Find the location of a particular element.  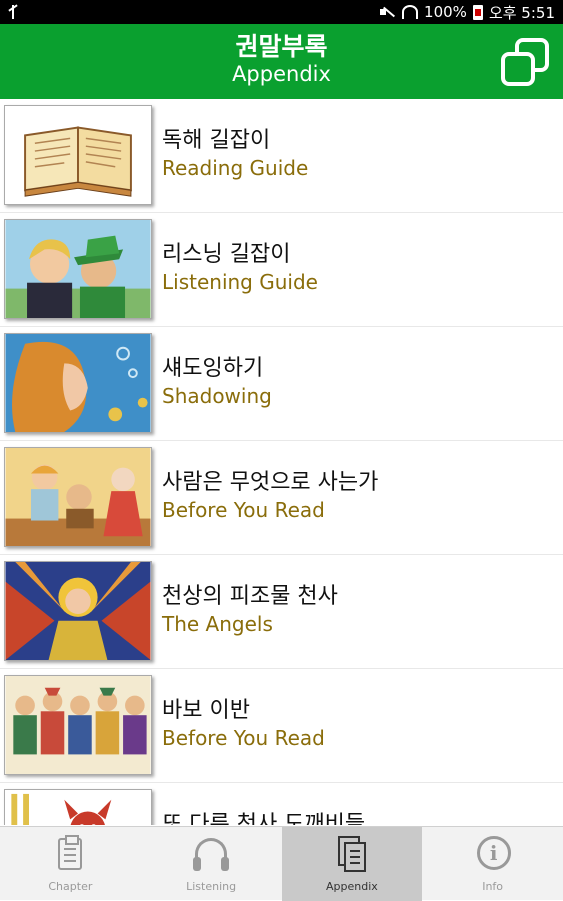

clock: 오후 5:51 is located at coordinates (521, 12).